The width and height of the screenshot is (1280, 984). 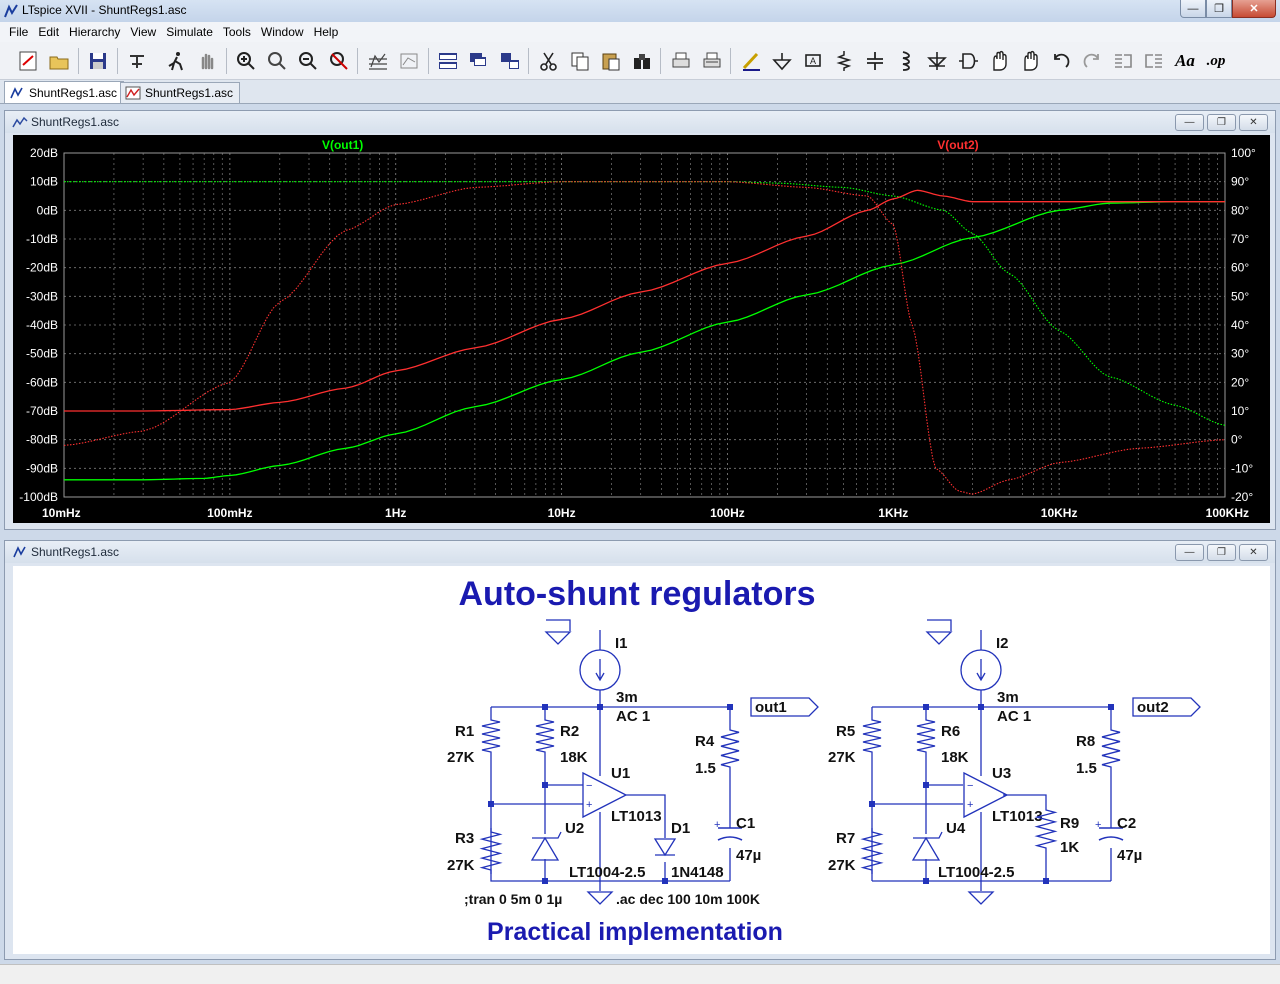 I want to click on run-button, so click(x=176, y=61).